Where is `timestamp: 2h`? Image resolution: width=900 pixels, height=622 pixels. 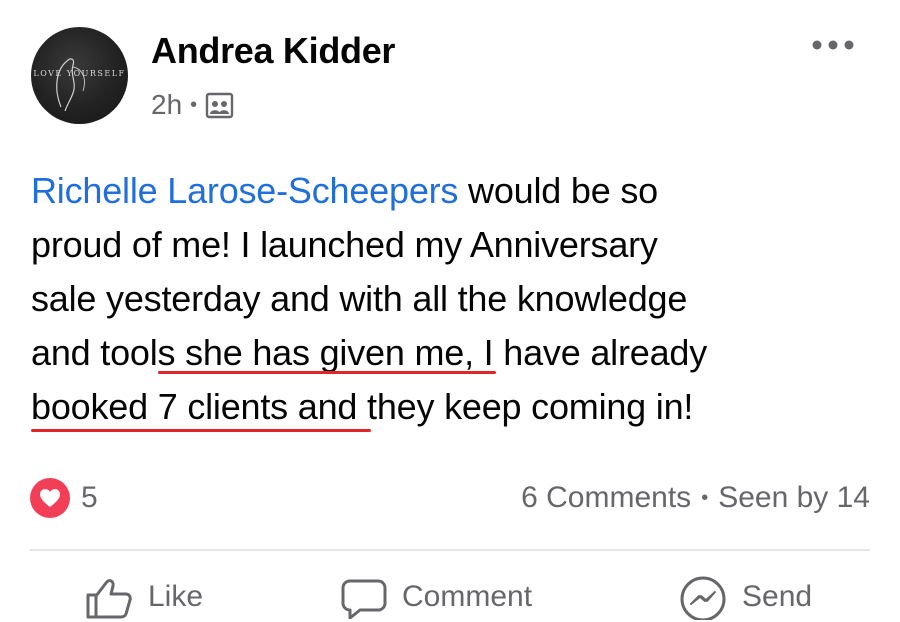 timestamp: 2h is located at coordinates (166, 105).